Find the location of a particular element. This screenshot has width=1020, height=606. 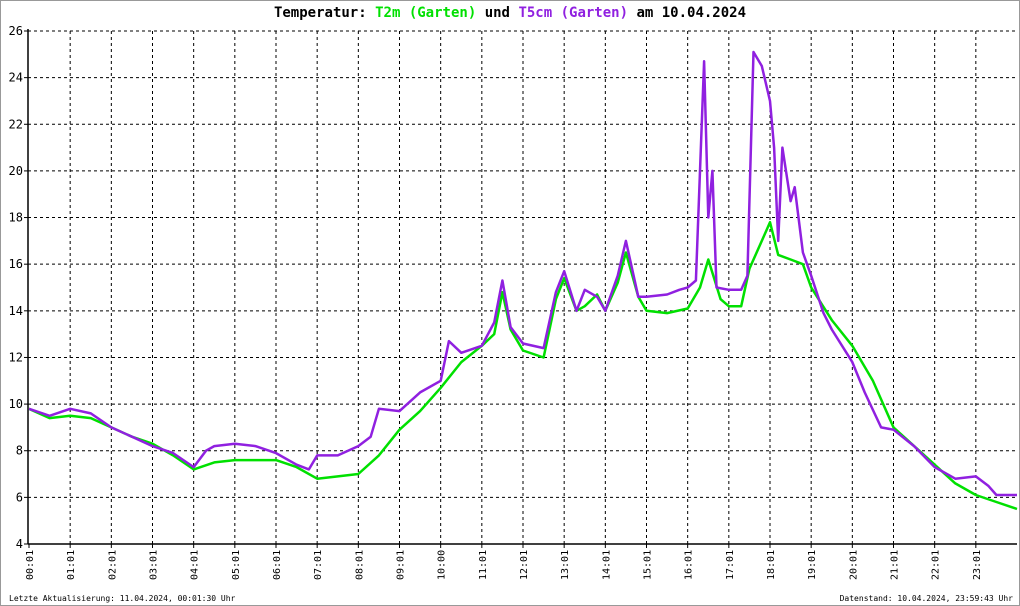

x-tick-label: 06:01 is located at coordinates (277, 565).